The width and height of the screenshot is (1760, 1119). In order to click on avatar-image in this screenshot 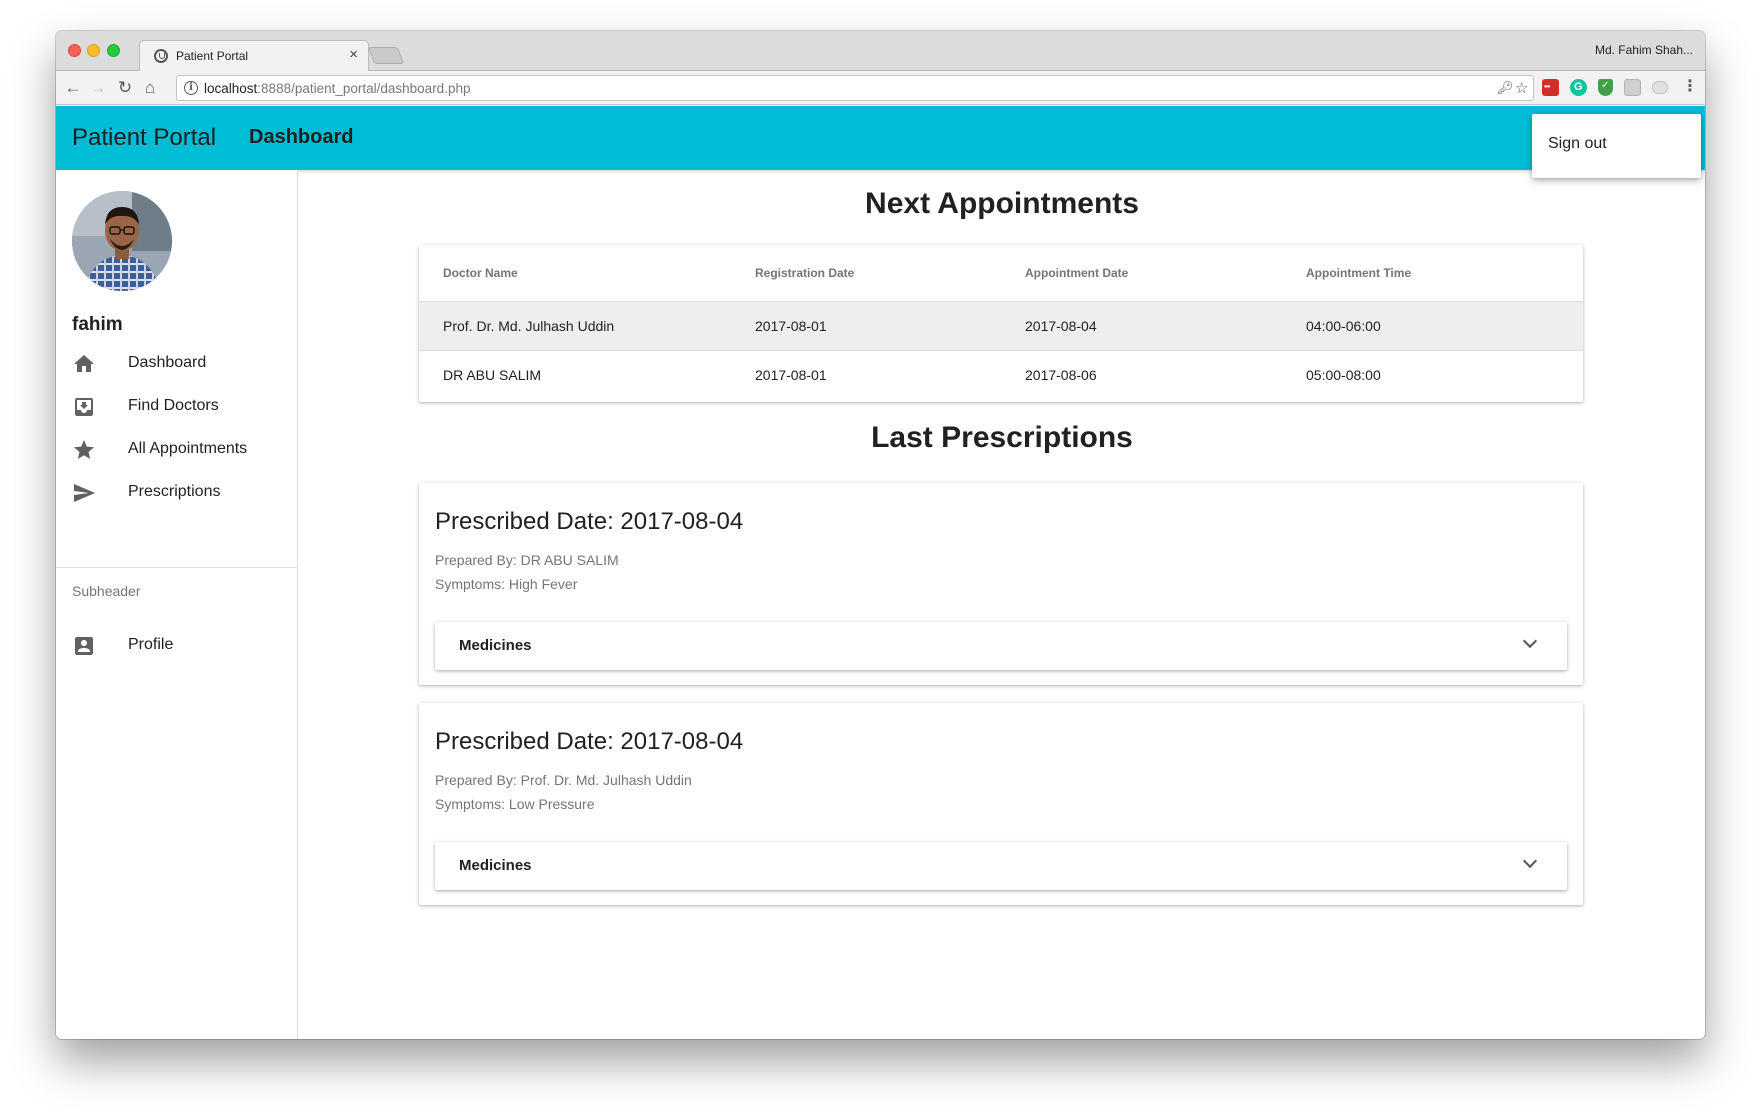, I will do `click(122, 241)`.